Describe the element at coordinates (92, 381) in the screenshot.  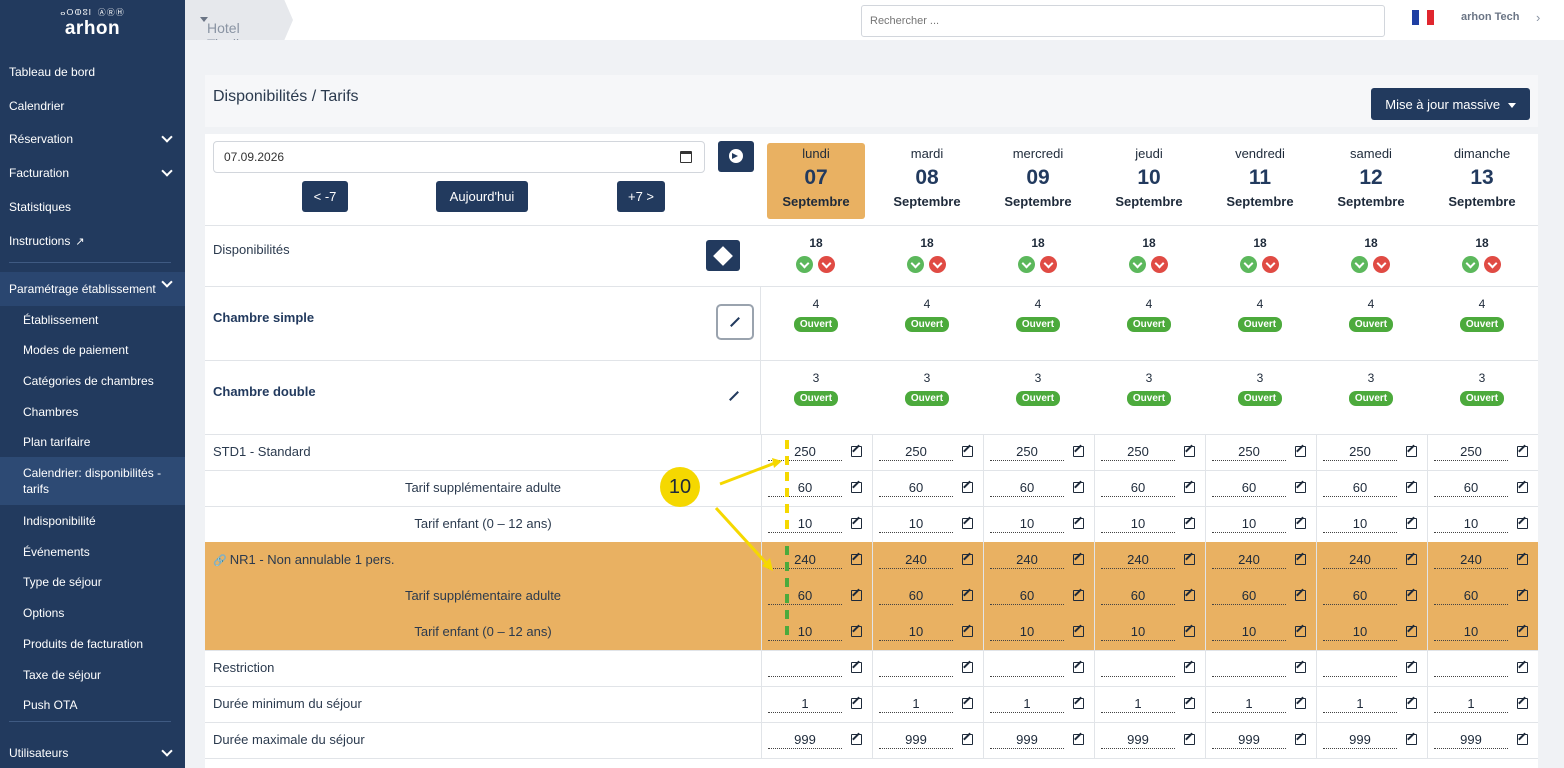
I see `sidebar-item-9: Catégories de chambres` at that location.